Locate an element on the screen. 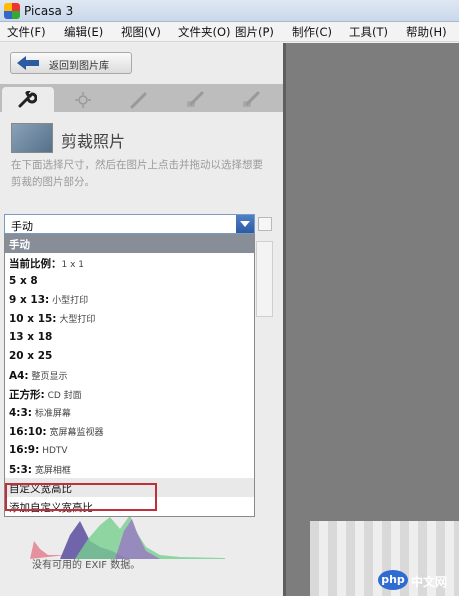 This screenshot has height=596, width=459. menu-edit: 编辑(E) is located at coordinates (85, 31).